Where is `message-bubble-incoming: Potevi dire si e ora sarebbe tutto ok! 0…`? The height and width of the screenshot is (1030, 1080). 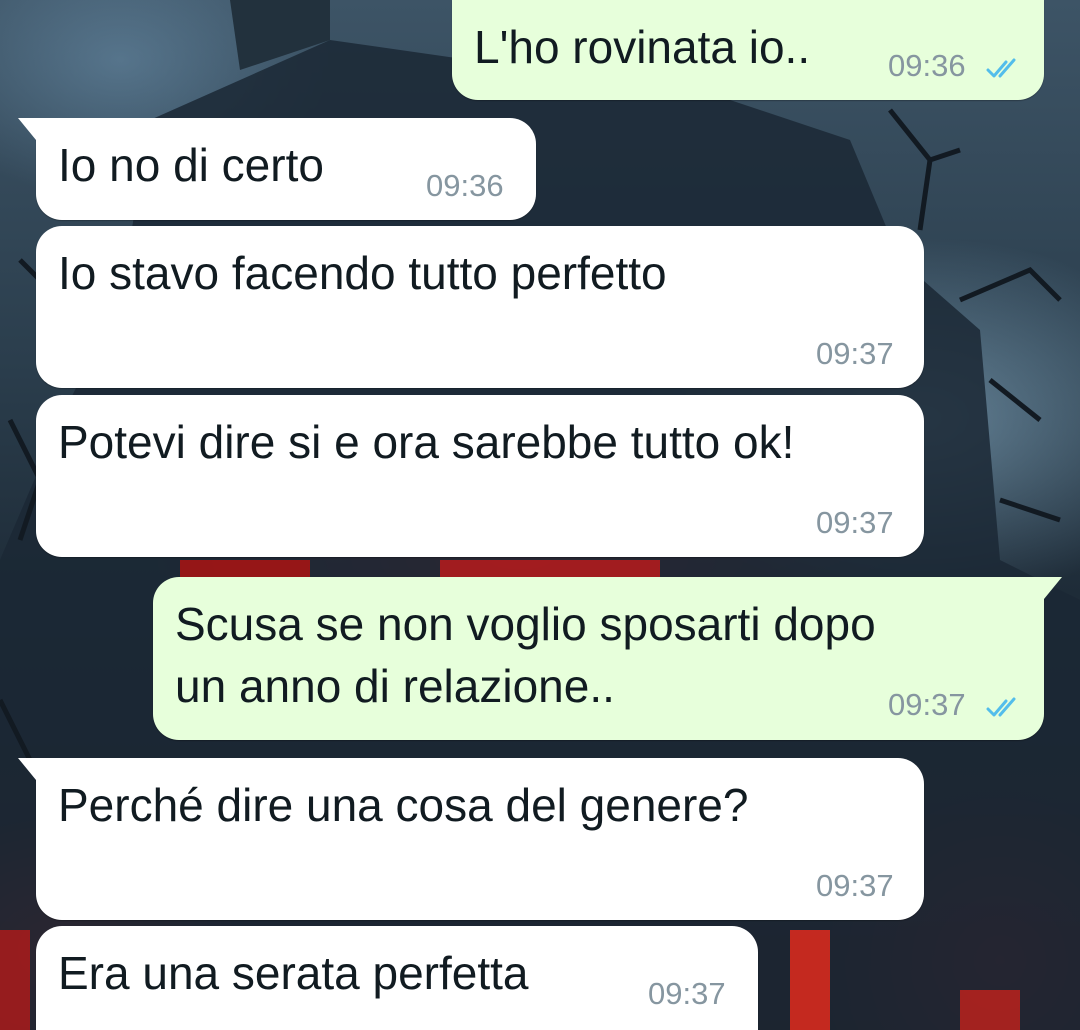
message-bubble-incoming: Potevi dire si e ora sarebbe tutto ok! 0… is located at coordinates (480, 476).